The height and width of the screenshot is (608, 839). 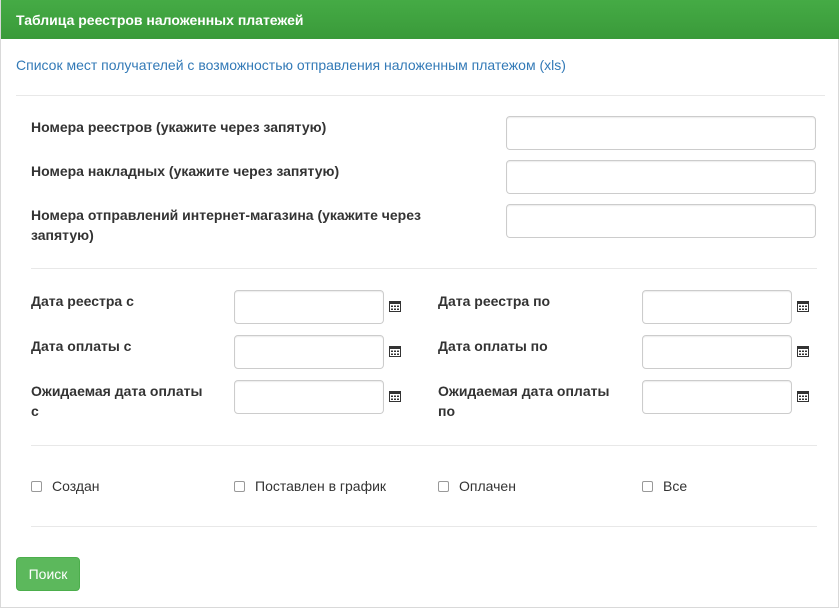 What do you see at coordinates (117, 391) in the screenshot?
I see `expected-date-from-label-line1: Ожидаемая дата оплаты` at bounding box center [117, 391].